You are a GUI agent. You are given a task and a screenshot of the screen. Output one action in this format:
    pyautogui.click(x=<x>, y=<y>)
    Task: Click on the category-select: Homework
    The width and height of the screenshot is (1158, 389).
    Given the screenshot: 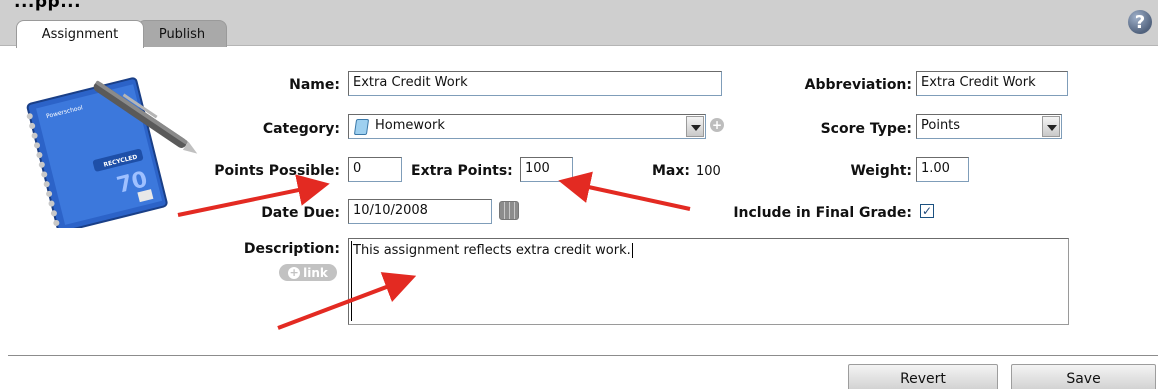 What is the action you would take?
    pyautogui.click(x=527, y=126)
    